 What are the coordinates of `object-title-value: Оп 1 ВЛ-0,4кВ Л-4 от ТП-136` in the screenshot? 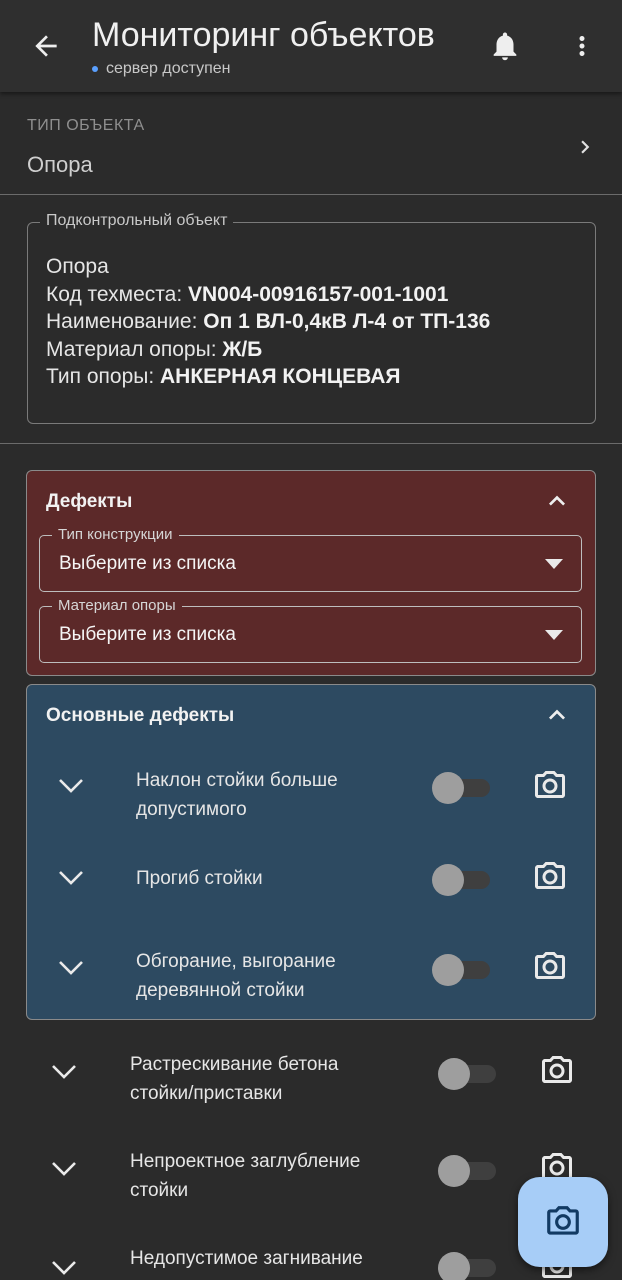 It's located at (347, 321).